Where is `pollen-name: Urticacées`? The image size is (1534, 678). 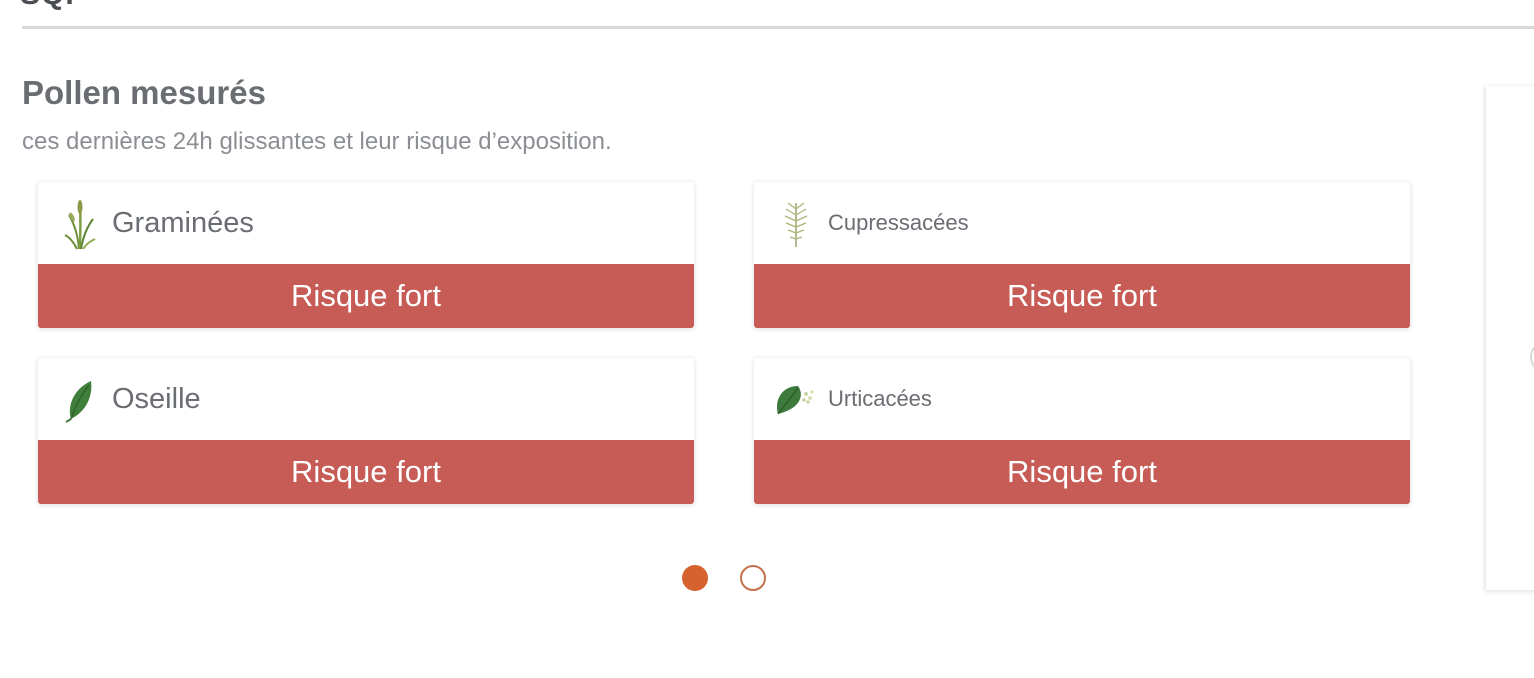
pollen-name: Urticacées is located at coordinates (880, 398).